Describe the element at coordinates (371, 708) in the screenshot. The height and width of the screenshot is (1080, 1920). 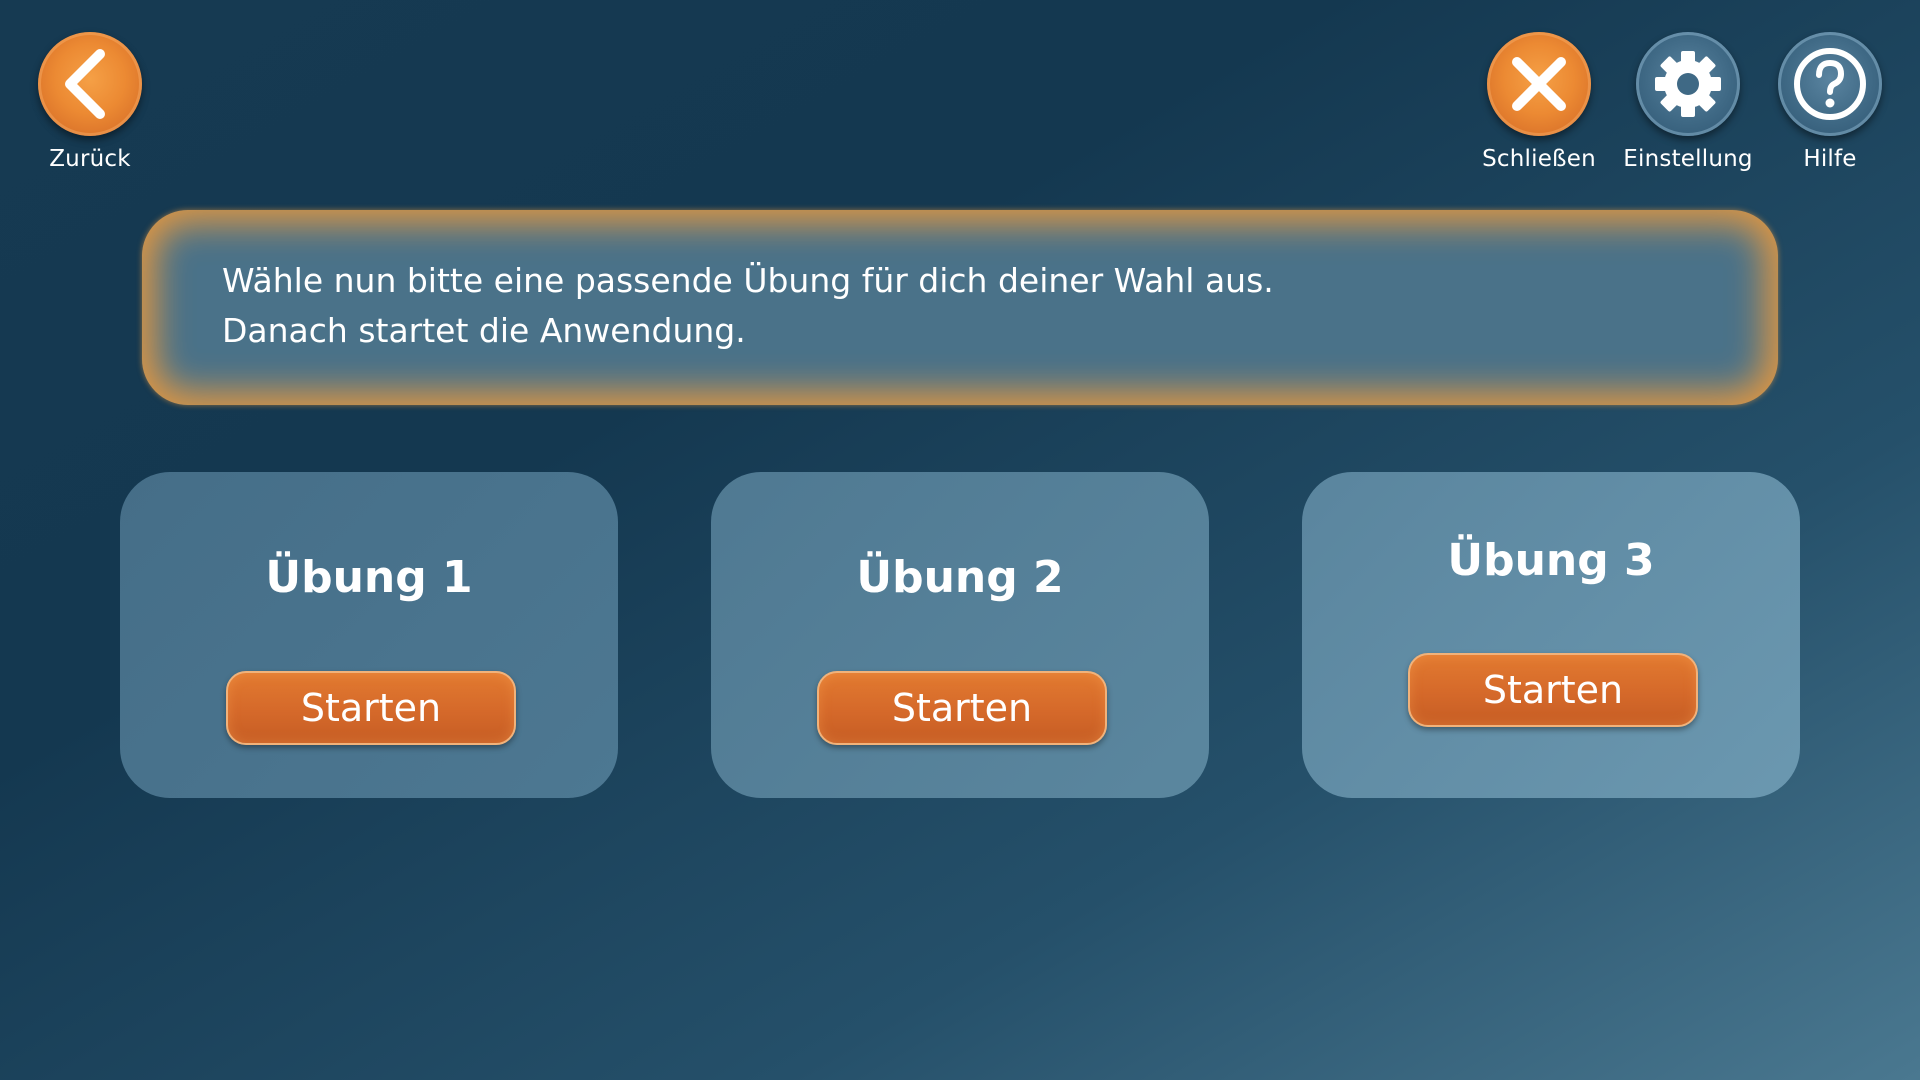
I see `start-exercise-1-button: Starten` at that location.